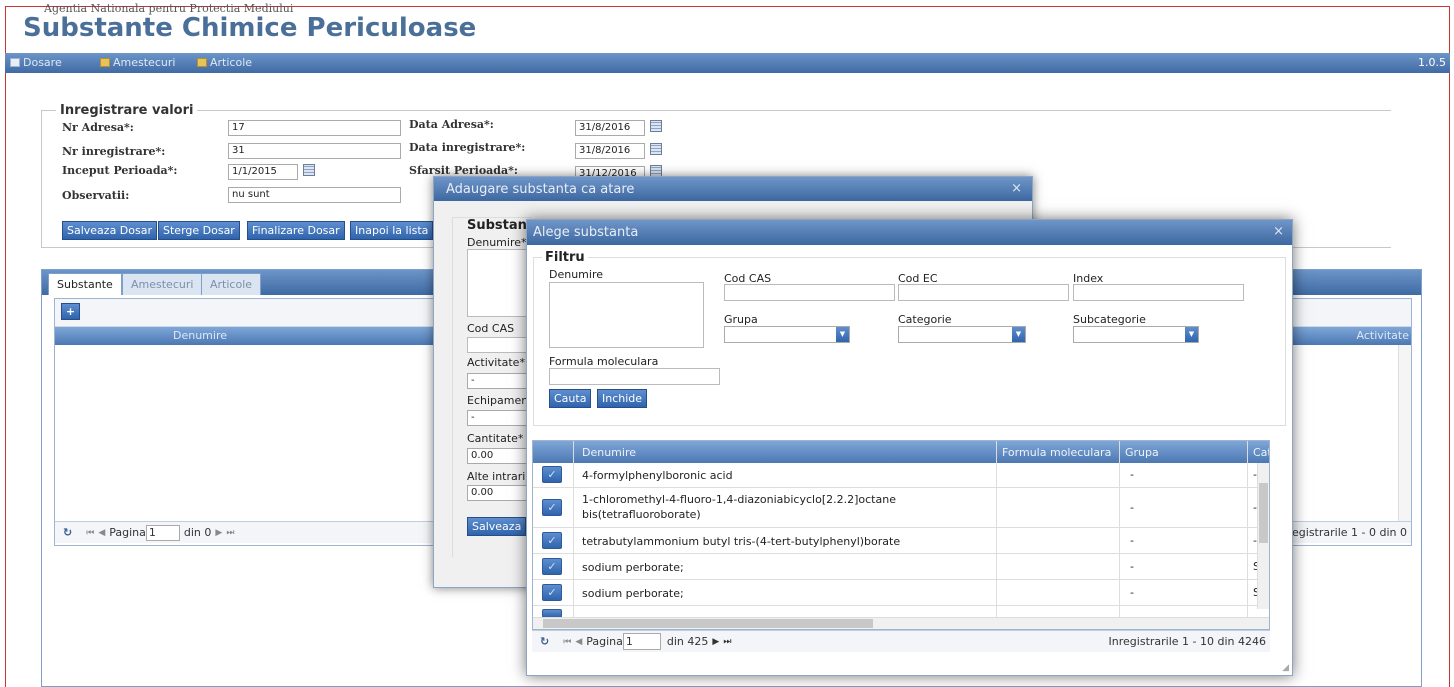 The height and width of the screenshot is (687, 1454). I want to click on search-button: Cauta, so click(570, 398).